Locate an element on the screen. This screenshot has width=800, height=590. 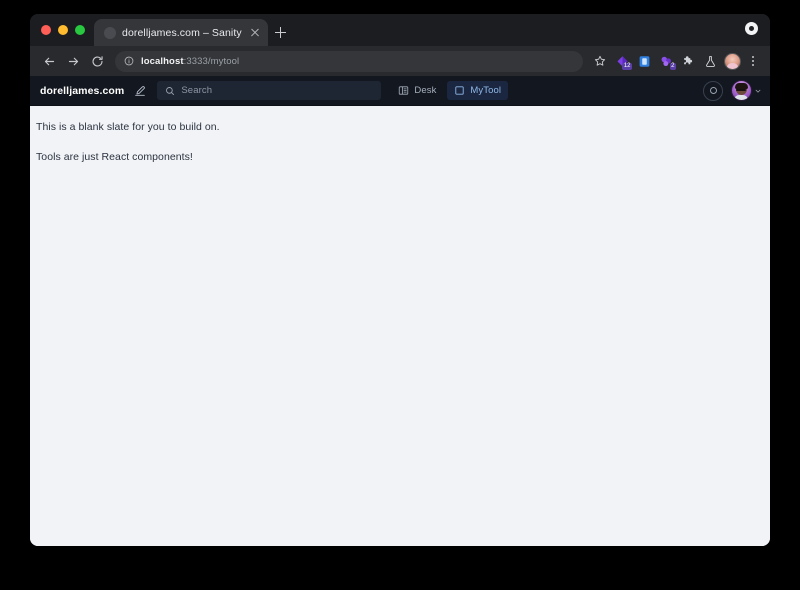
tool-item-mytool: MyTool is located at coordinates (478, 90).